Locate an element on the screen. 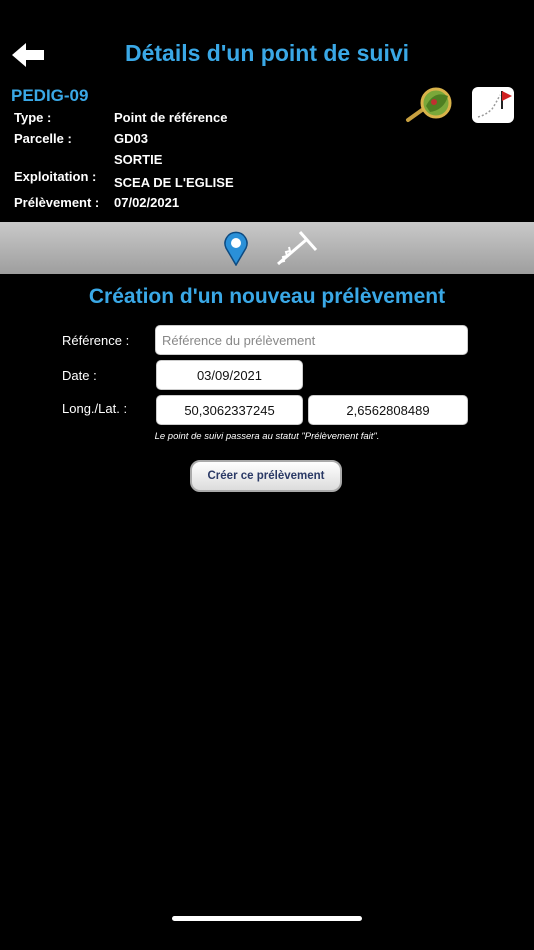 This screenshot has width=534, height=950. inspect-button is located at coordinates (432, 105).